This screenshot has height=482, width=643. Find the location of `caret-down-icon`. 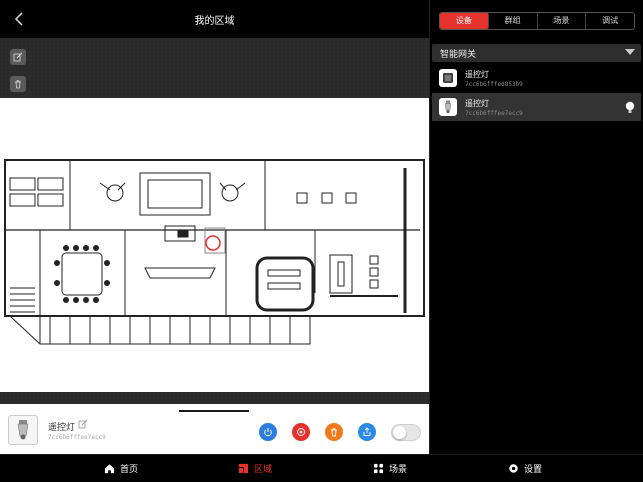

caret-down-icon is located at coordinates (630, 52).